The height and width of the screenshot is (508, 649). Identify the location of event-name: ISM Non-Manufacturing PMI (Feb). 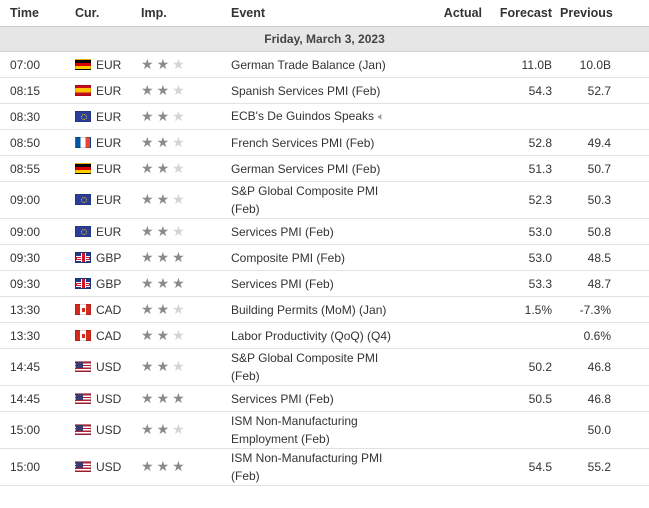
(306, 467).